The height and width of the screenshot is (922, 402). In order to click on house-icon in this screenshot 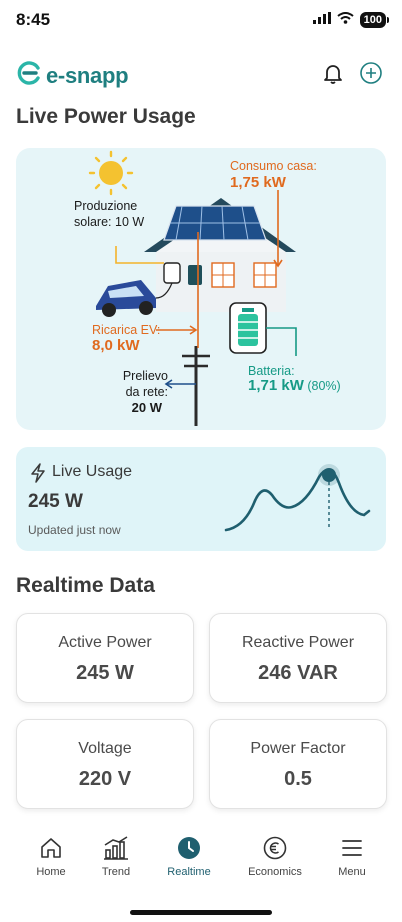, I will do `click(220, 255)`.